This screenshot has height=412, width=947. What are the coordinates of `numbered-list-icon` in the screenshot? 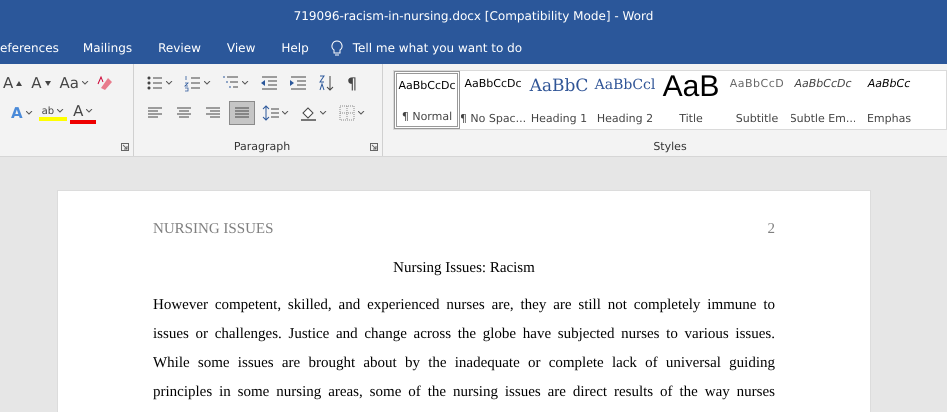 It's located at (193, 83).